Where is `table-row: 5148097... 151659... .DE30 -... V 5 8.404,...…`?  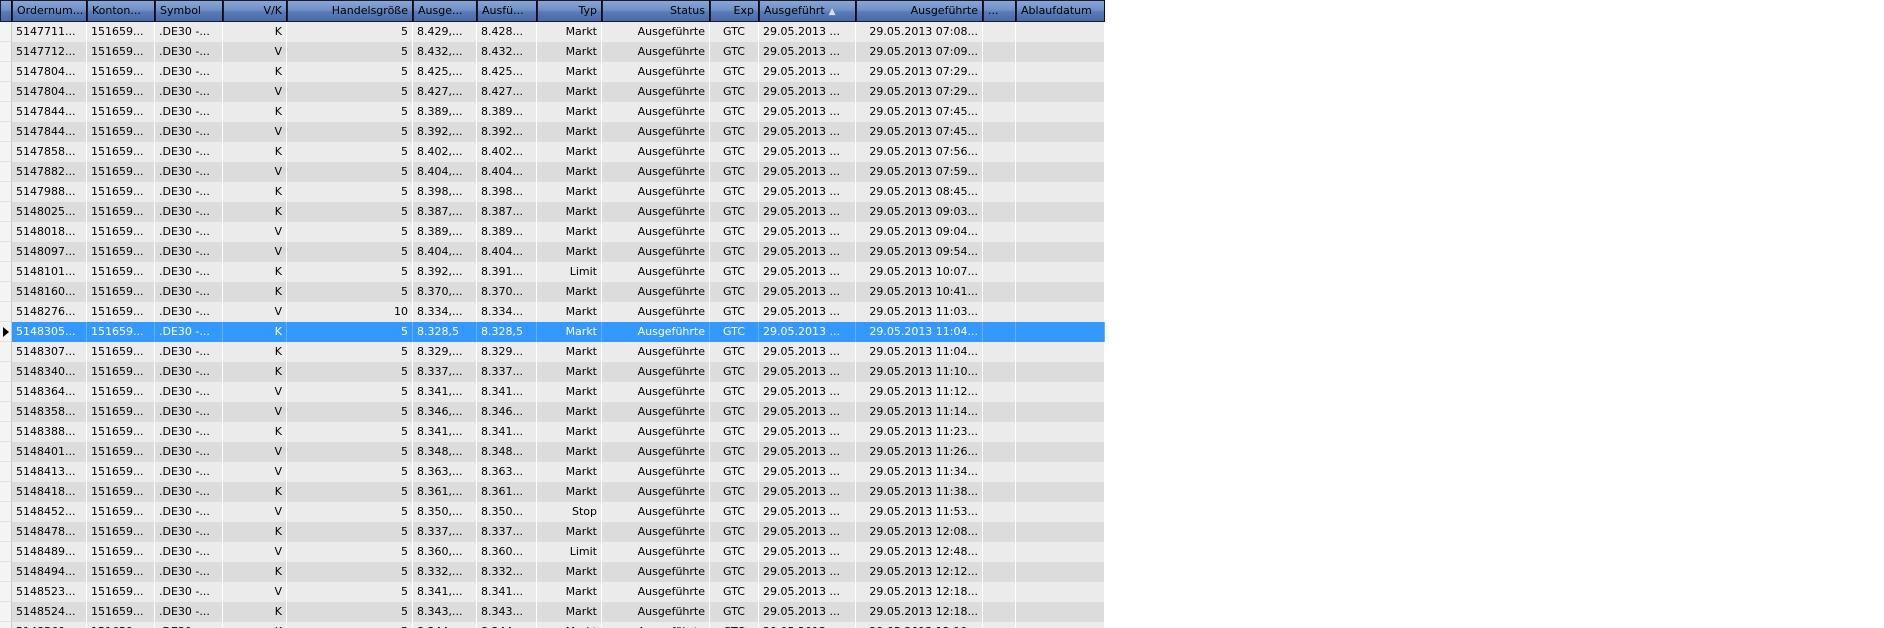 table-row: 5148097... 151659... .DE30 -... V 5 8.404,...… is located at coordinates (552, 252).